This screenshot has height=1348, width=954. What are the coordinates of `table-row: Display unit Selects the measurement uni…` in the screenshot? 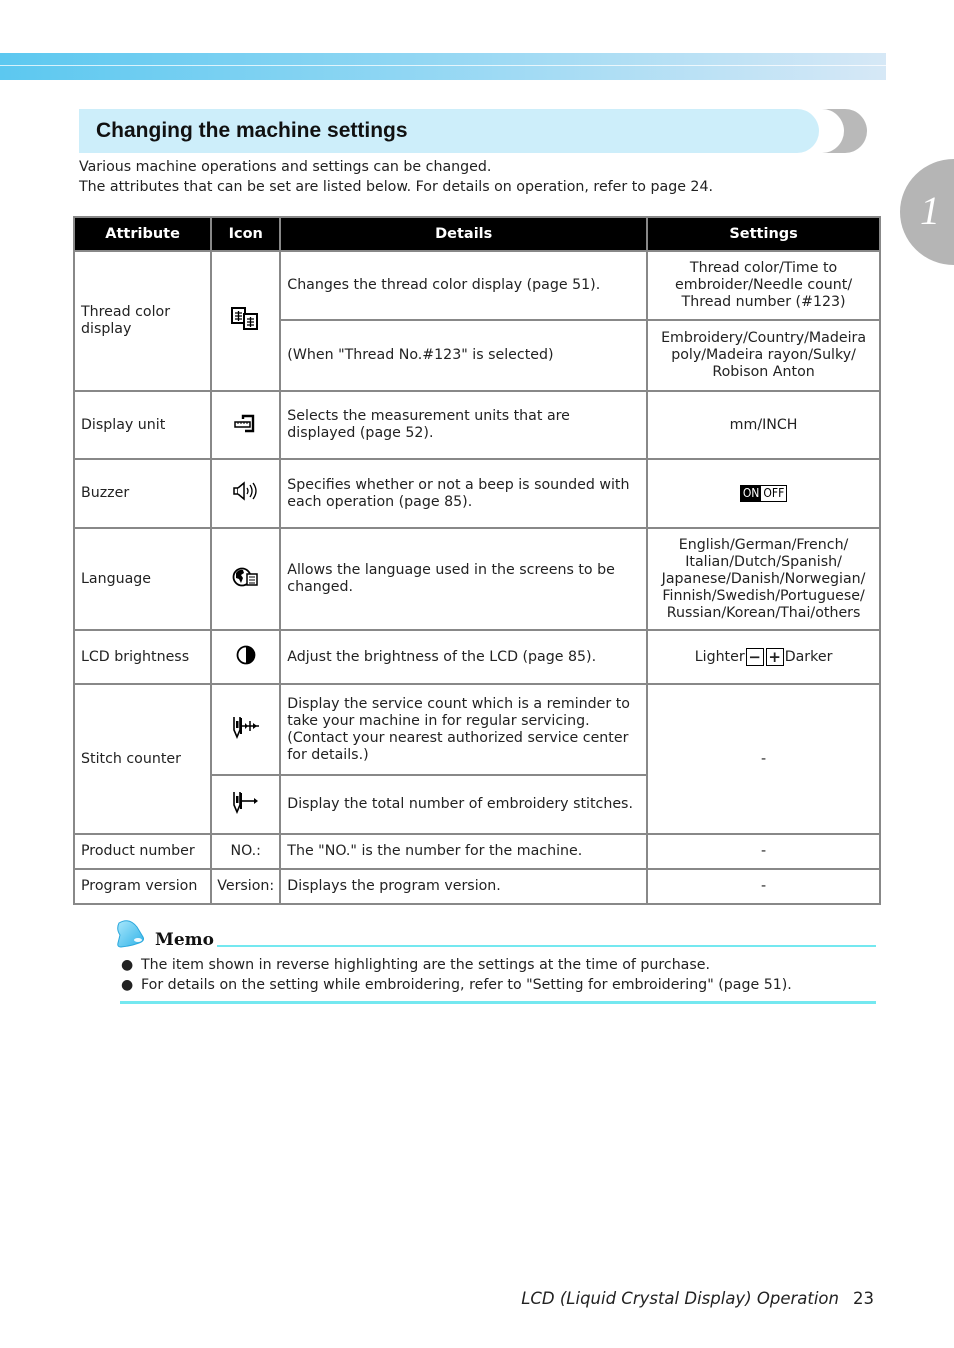 It's located at (476, 425).